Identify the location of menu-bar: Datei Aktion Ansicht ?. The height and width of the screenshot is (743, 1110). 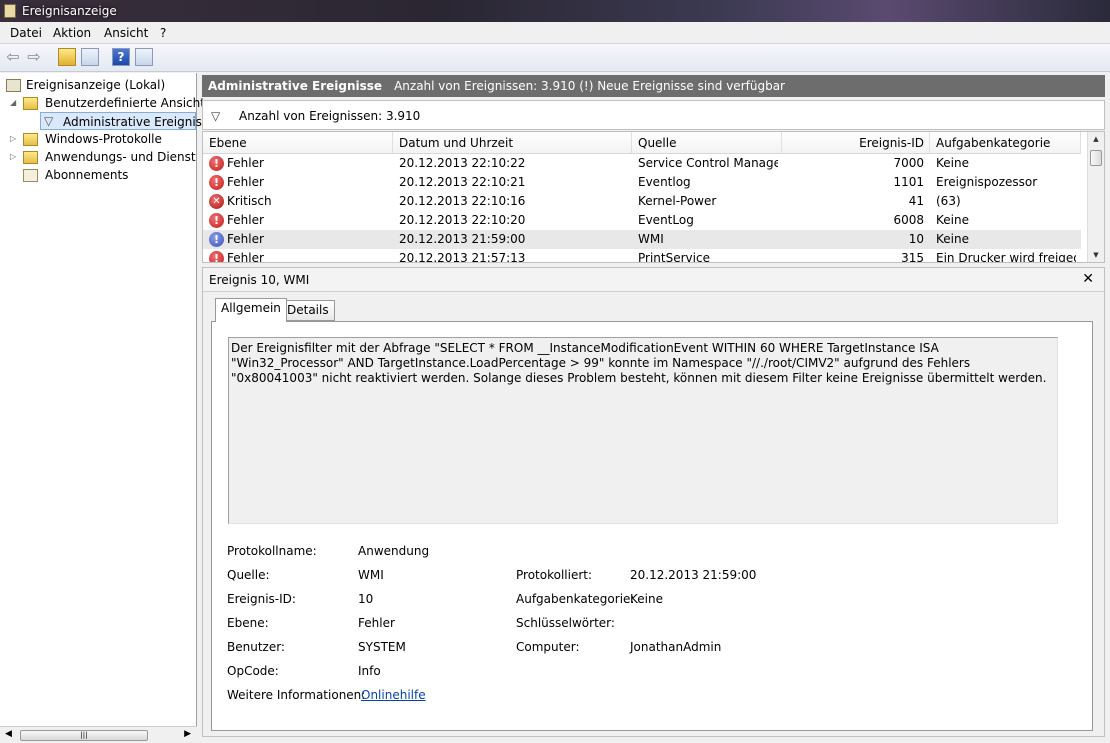
(555, 33).